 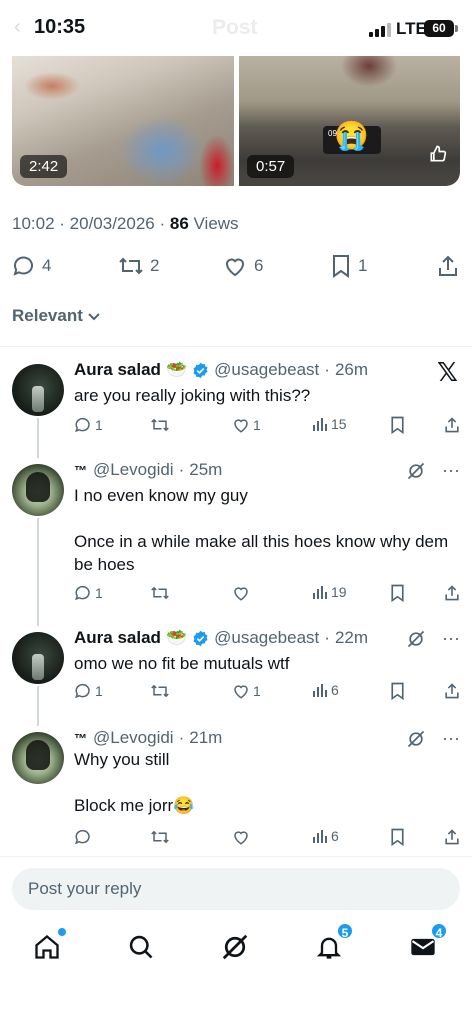 I want to click on reply-button, so click(x=83, y=837).